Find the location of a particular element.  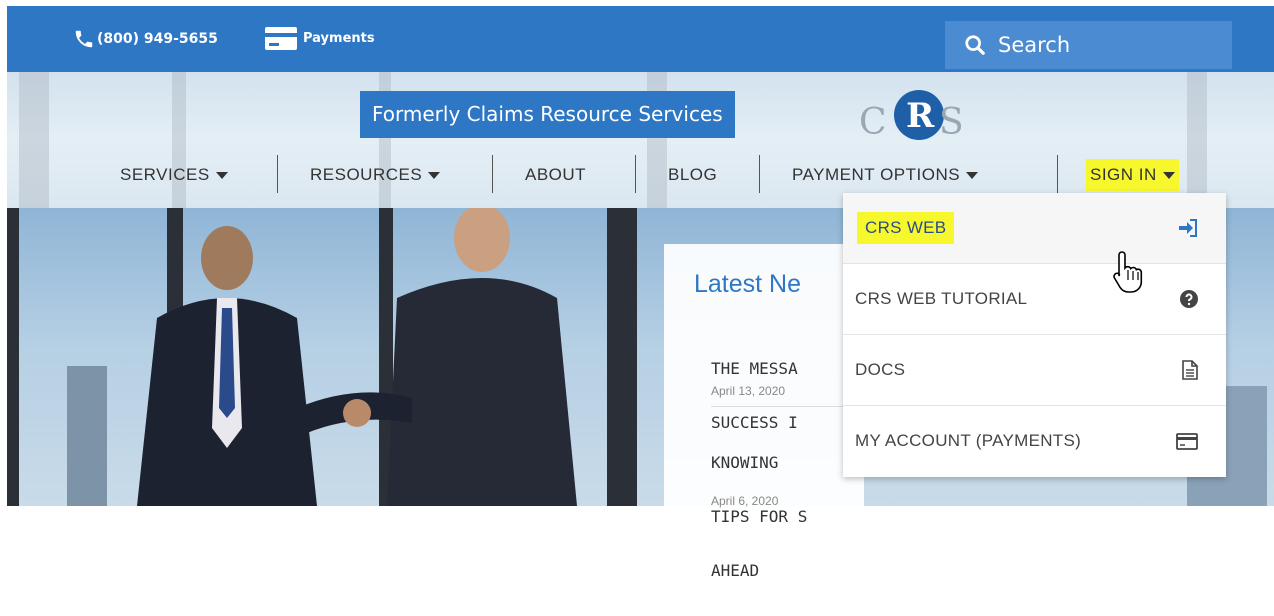

crs-logo: C R S is located at coordinates (919, 121).